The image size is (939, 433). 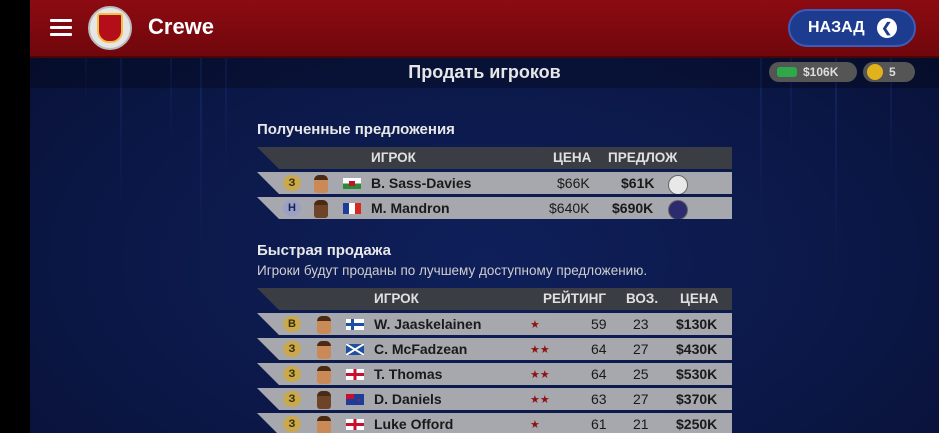 I want to click on quick-sale-row: З T. Thomas ★★ 64 25 $530K, so click(x=494, y=374).